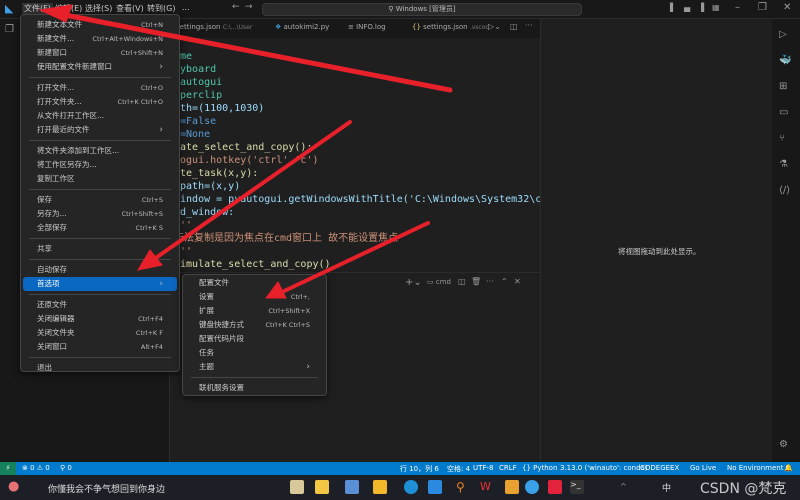 The image size is (800, 500). I want to click on tab-autokimi2: ❖ autokimi2.py, so click(302, 27).